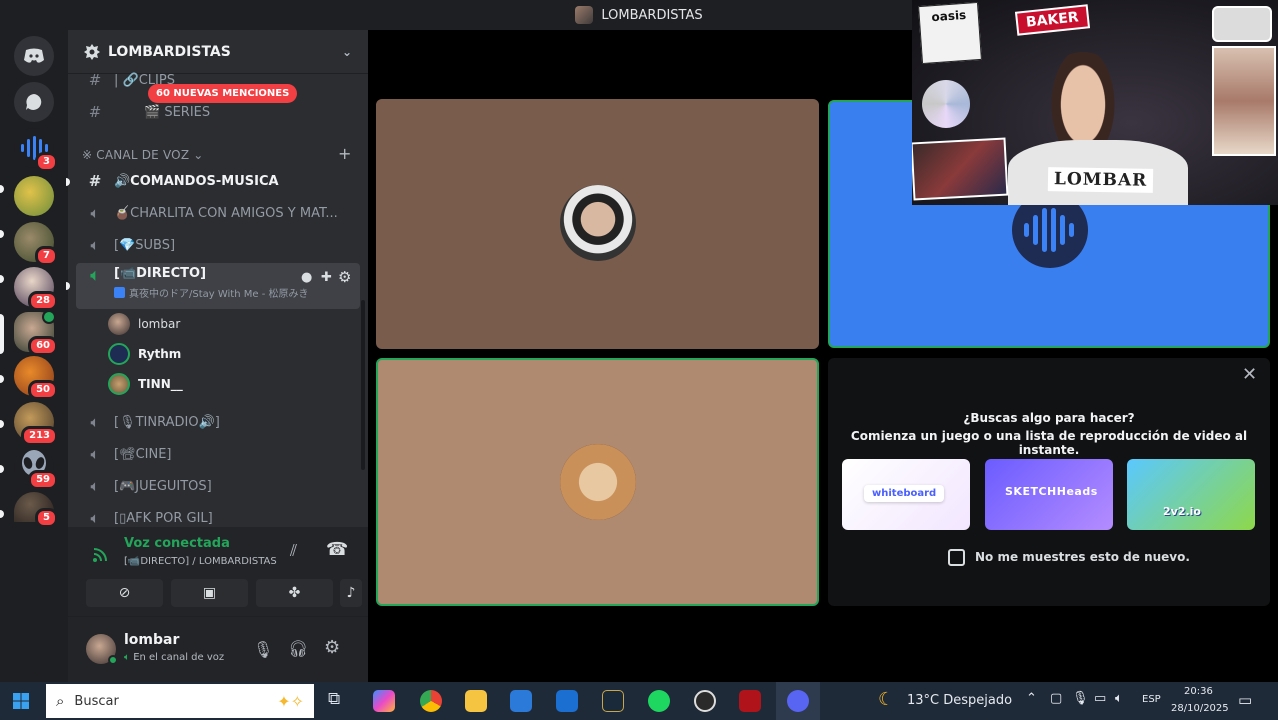 Image resolution: width=1278 pixels, height=720 pixels. I want to click on outlook-icon, so click(567, 701).